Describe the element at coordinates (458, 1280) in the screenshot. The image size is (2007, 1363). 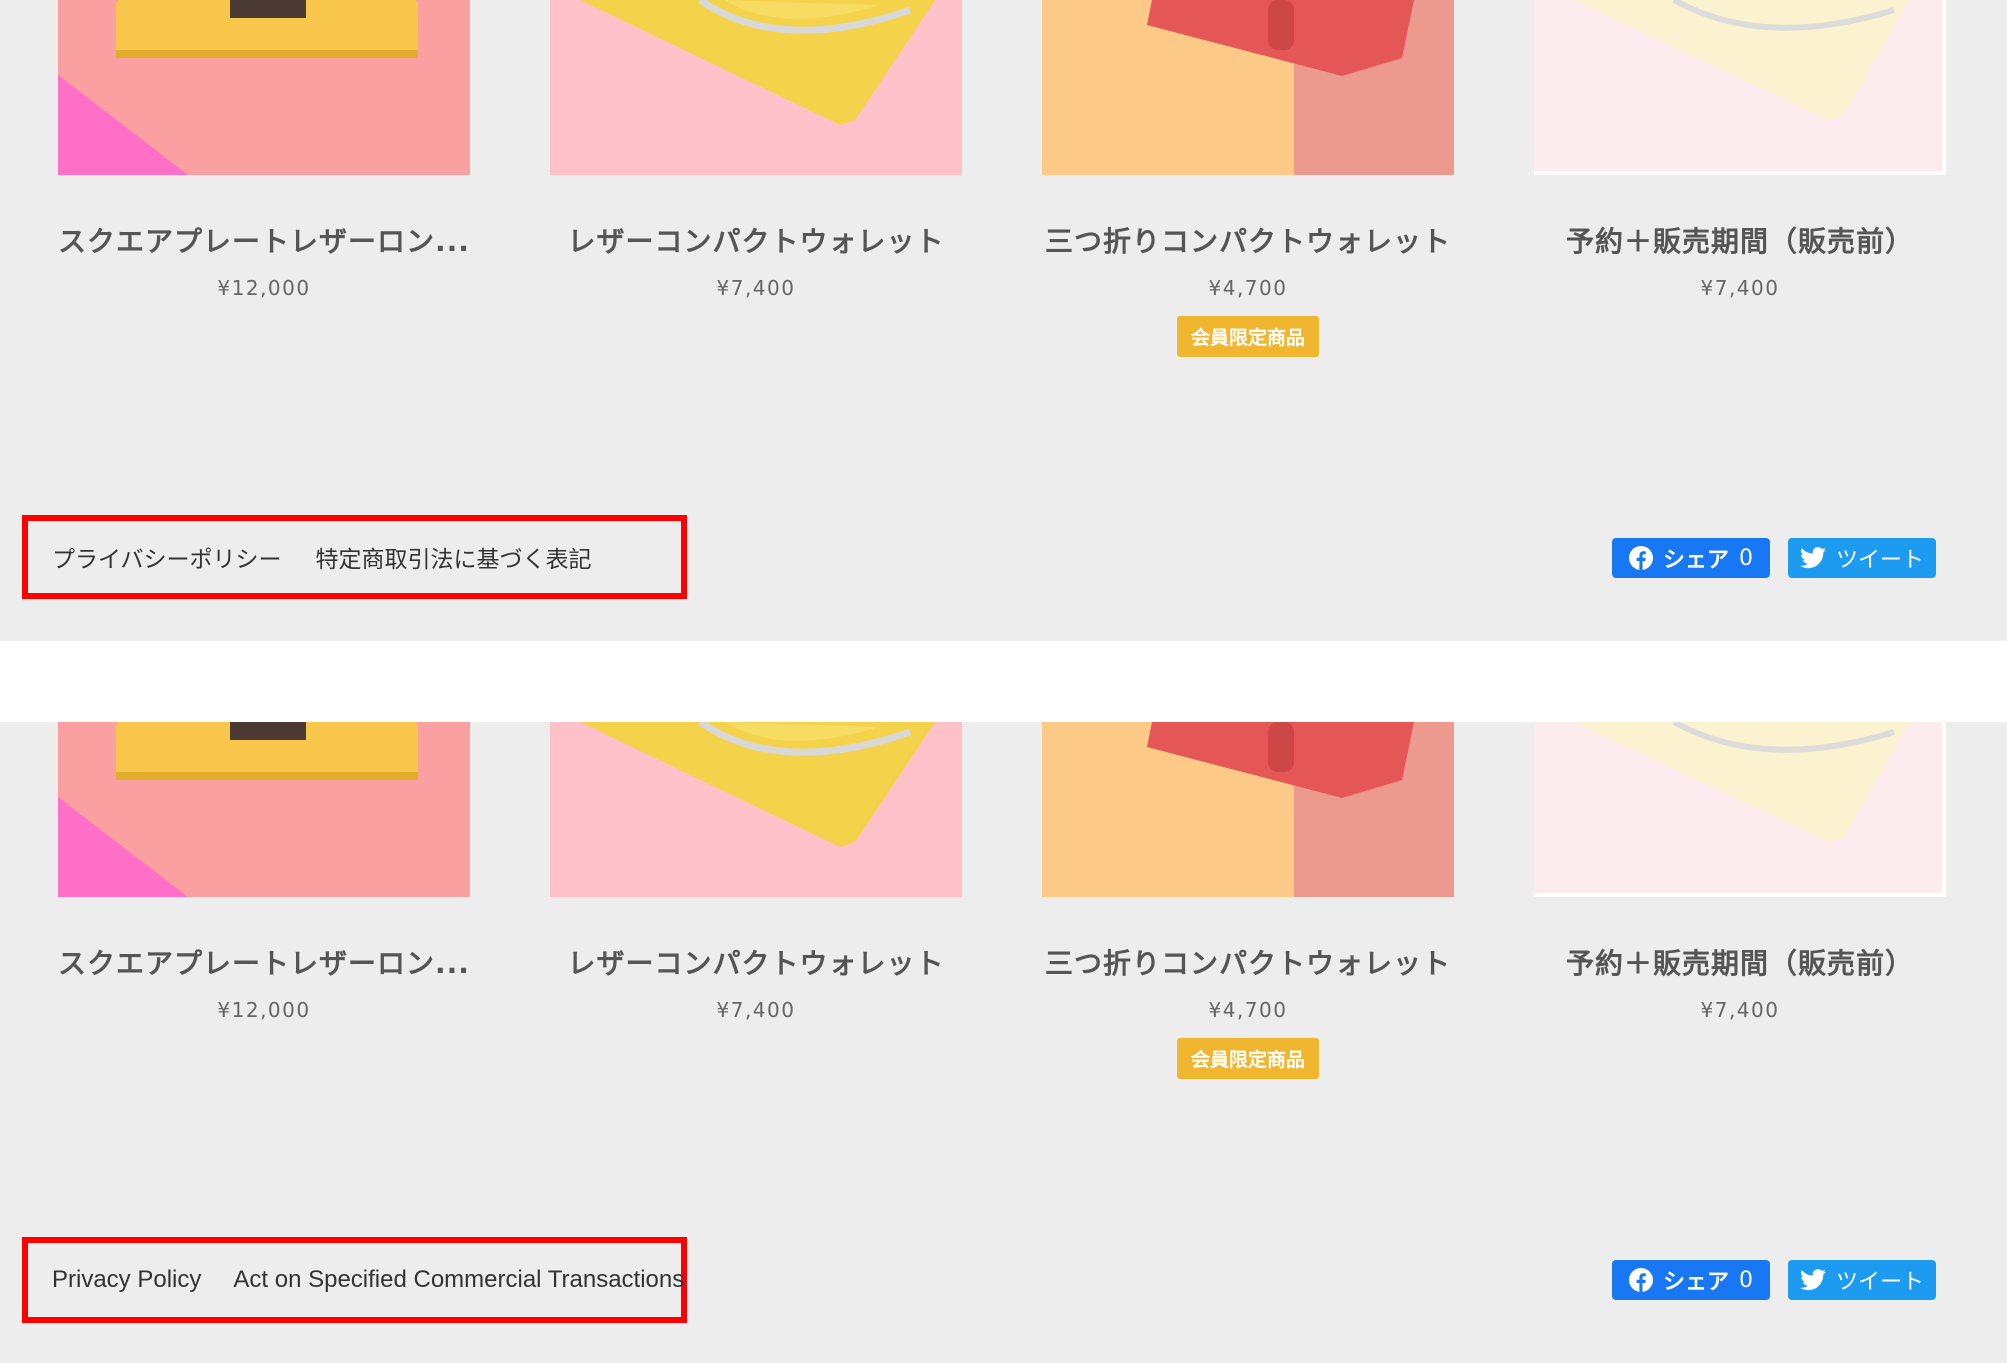
I see `commercial-transactions-link: Act on Specified Commercial Transactions` at that location.